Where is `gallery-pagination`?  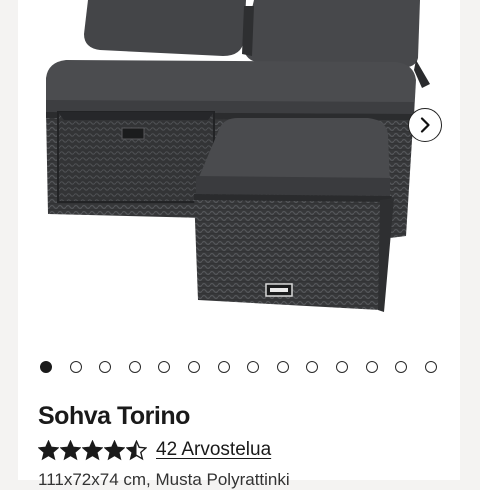 gallery-pagination is located at coordinates (238, 367).